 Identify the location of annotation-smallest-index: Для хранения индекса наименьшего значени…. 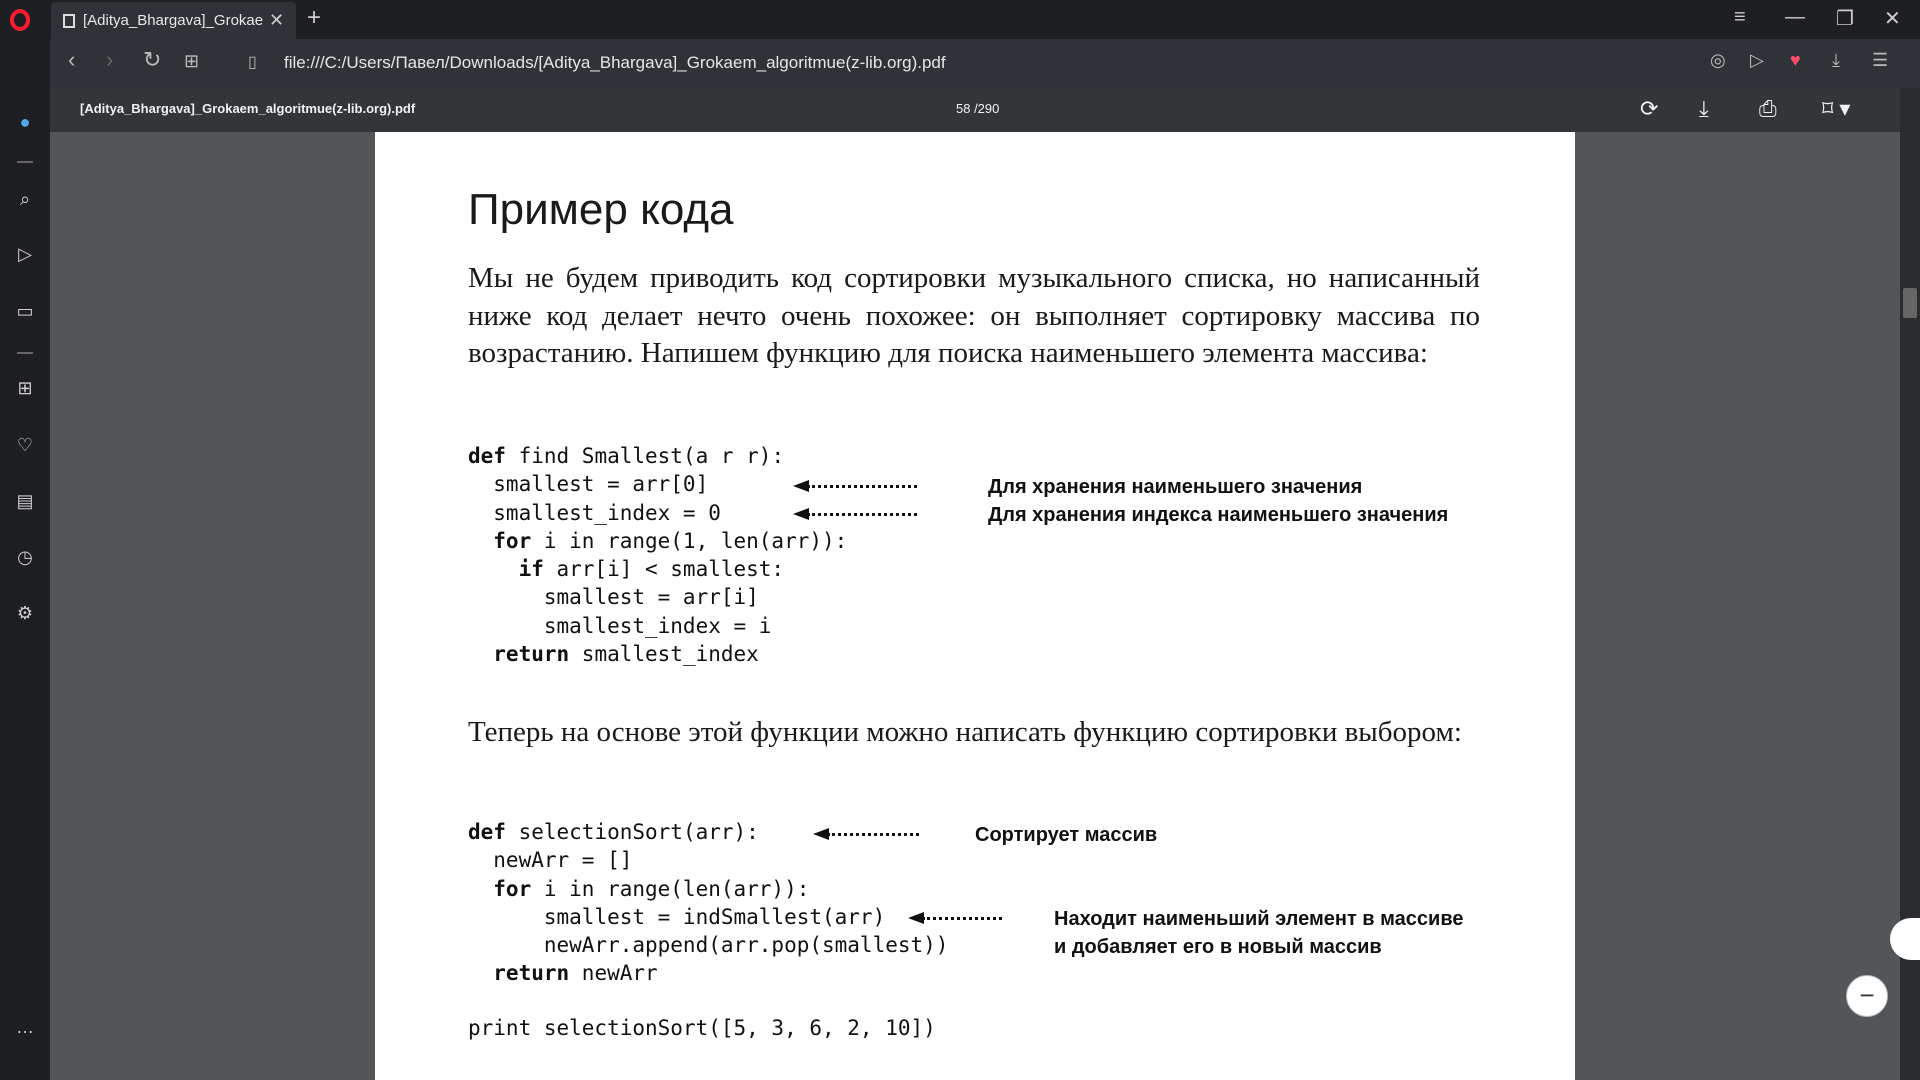
(1218, 515).